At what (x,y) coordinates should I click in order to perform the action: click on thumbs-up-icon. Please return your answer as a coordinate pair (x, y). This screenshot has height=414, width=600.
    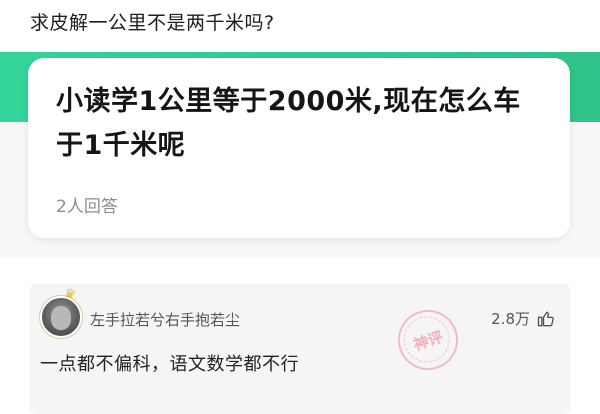
    Looking at the image, I should click on (545, 318).